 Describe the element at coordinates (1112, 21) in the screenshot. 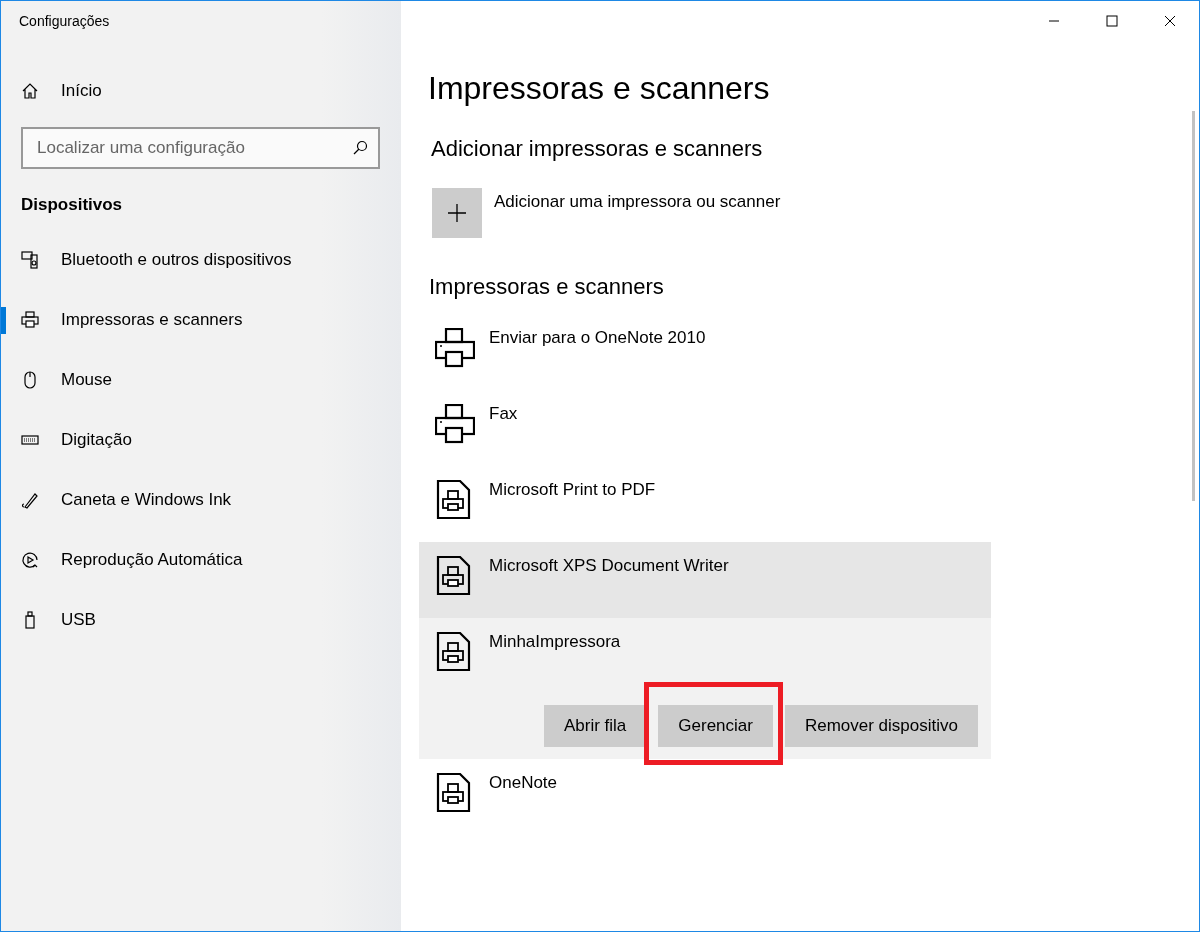

I see `maximize-icon` at that location.